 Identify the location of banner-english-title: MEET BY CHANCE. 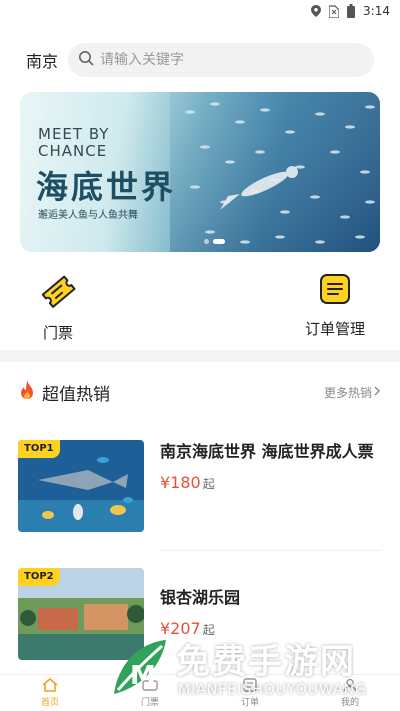
(74, 142).